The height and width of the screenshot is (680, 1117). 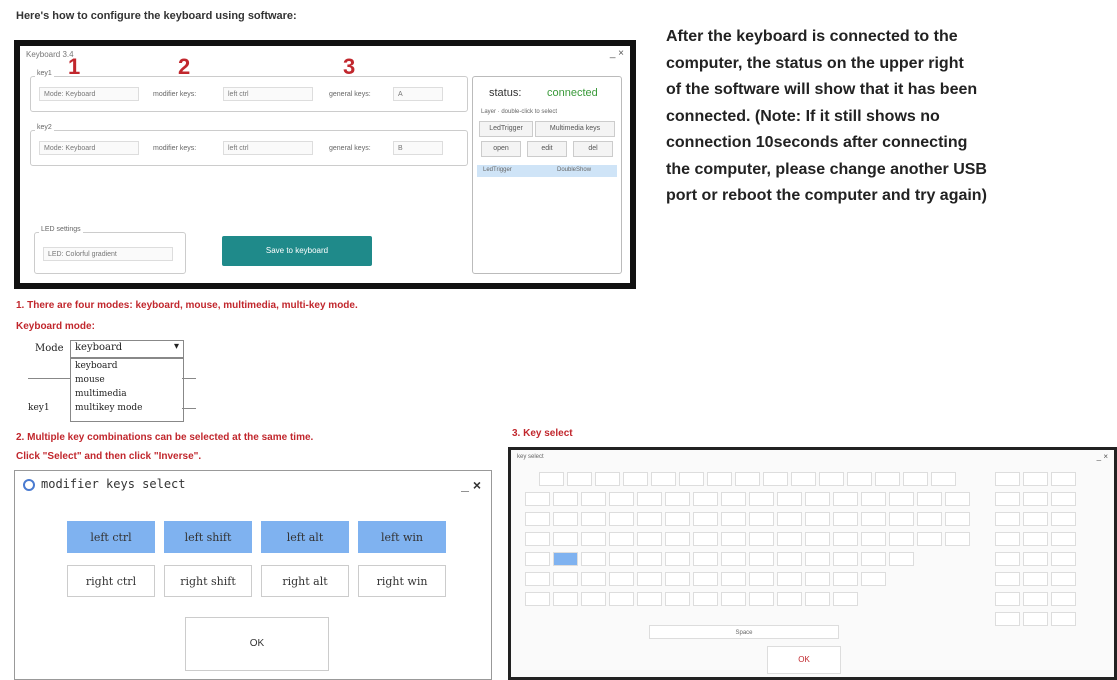 What do you see at coordinates (268, 148) in the screenshot?
I see `key2-modifier-field: left ctrl` at bounding box center [268, 148].